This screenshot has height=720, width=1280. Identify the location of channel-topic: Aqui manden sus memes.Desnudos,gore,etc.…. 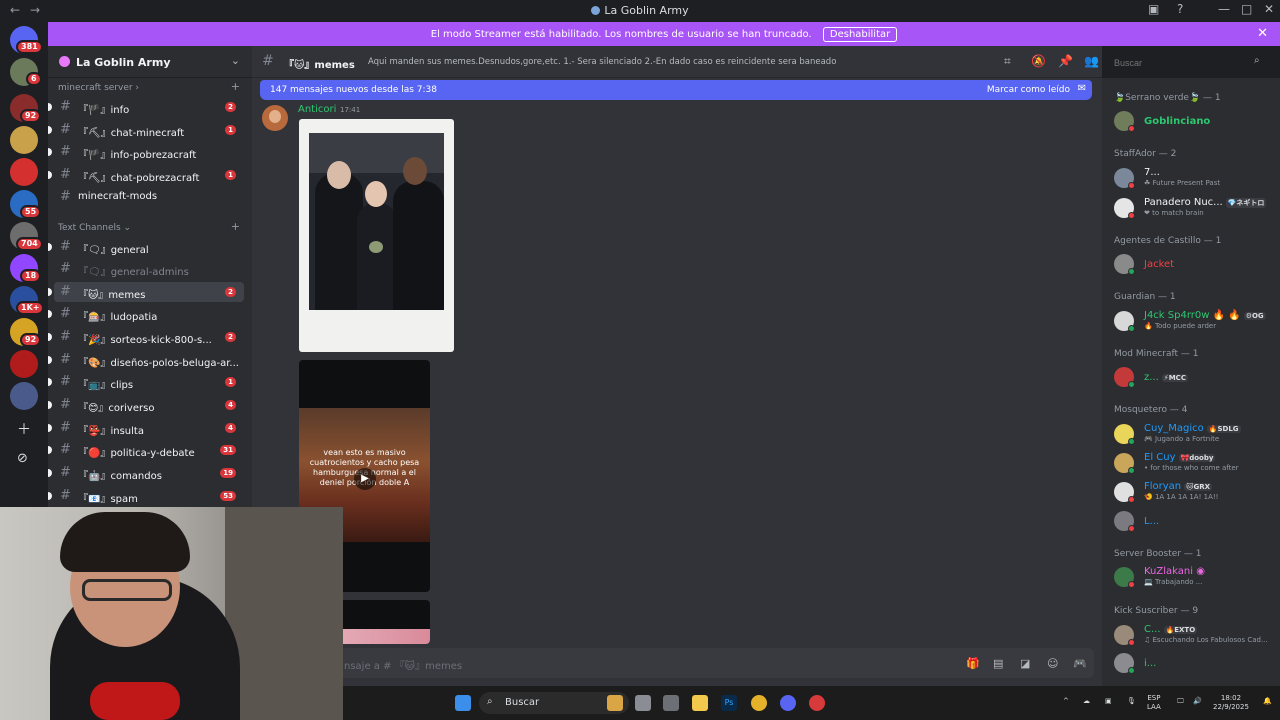
(602, 62).